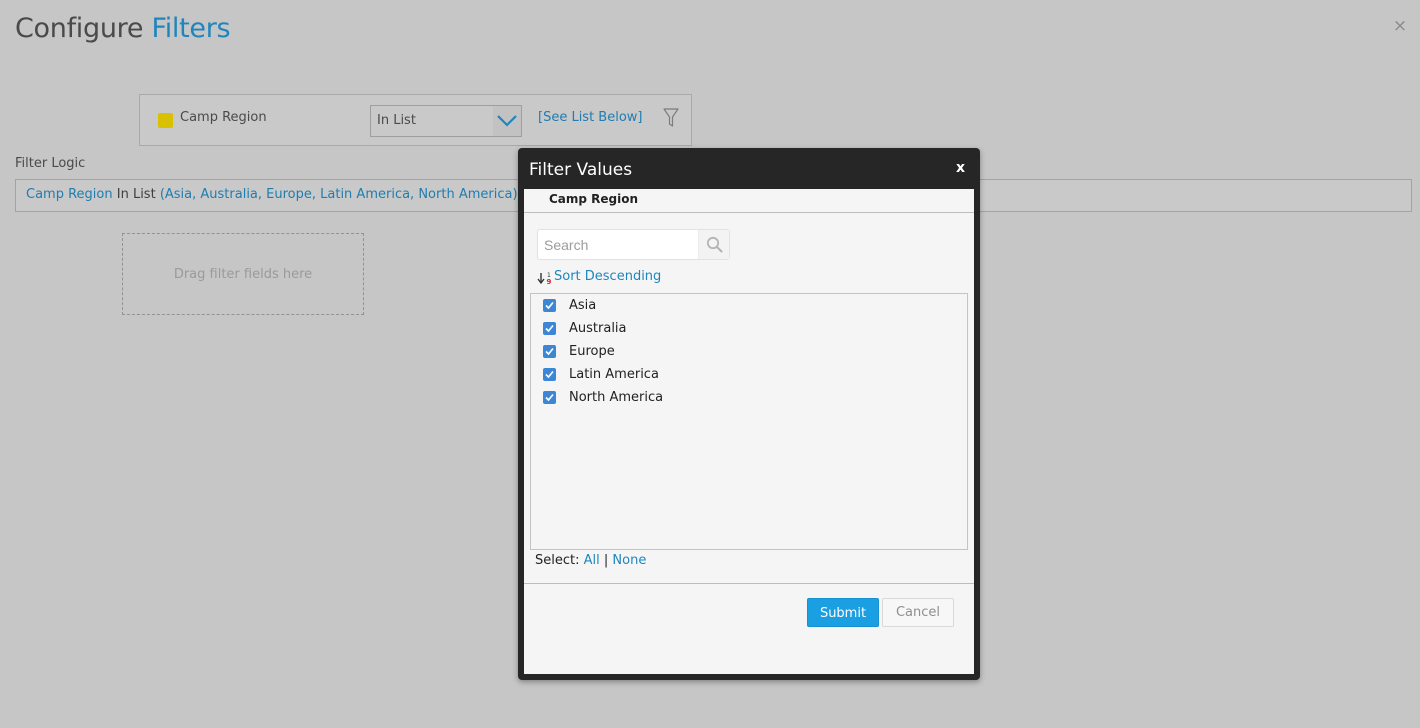 The height and width of the screenshot is (728, 1420). I want to click on select-all-link: All, so click(592, 560).